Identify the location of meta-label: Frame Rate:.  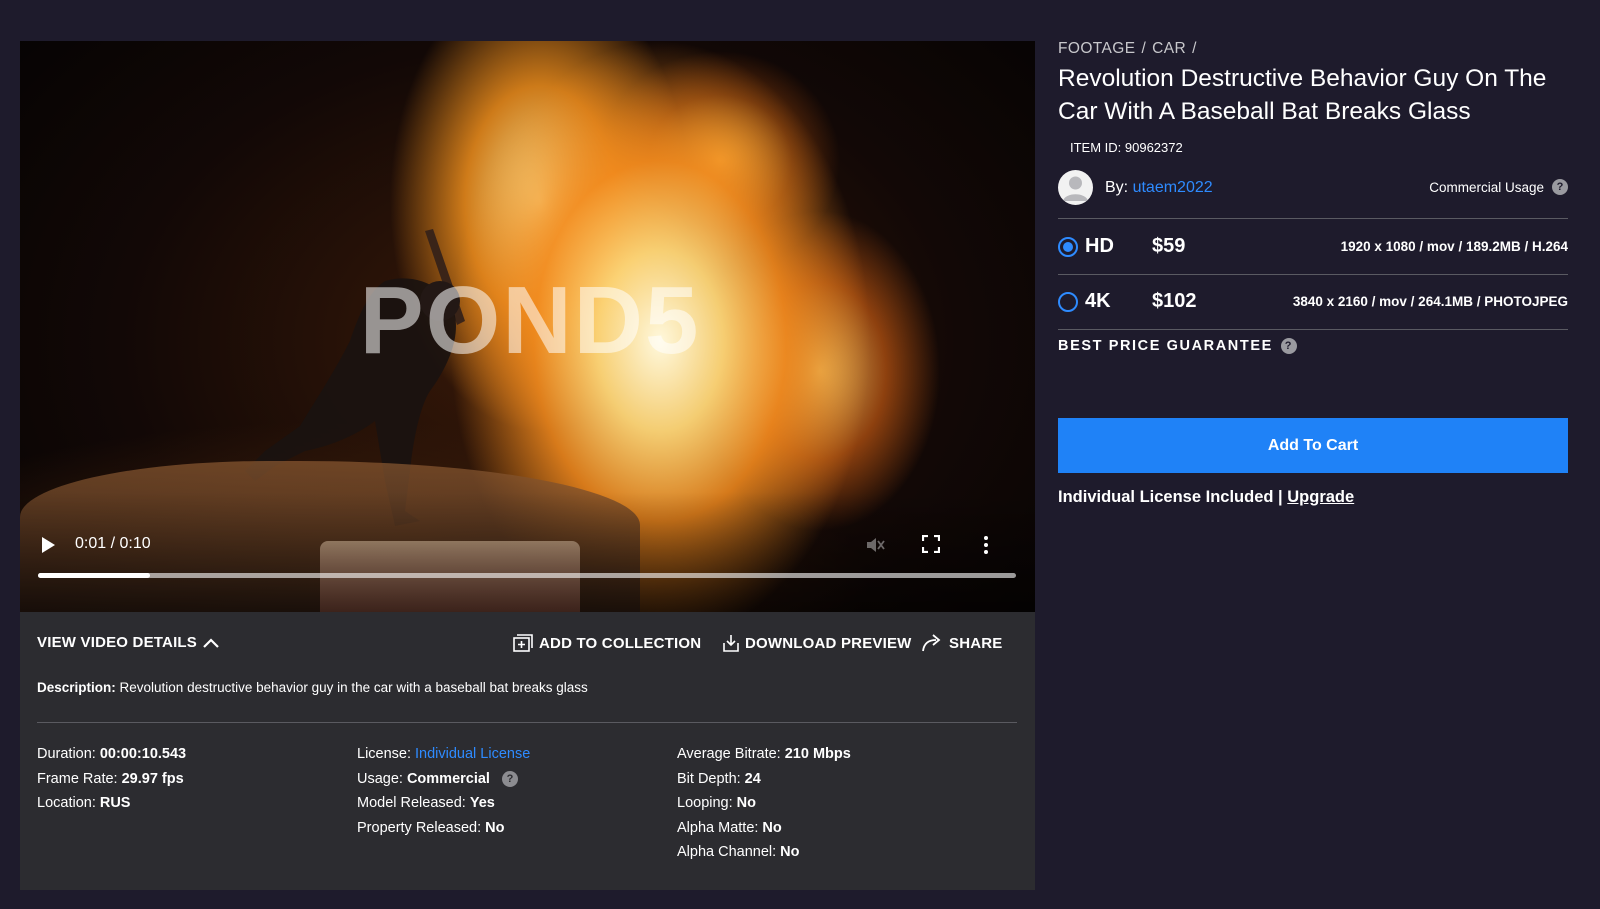
(77, 778).